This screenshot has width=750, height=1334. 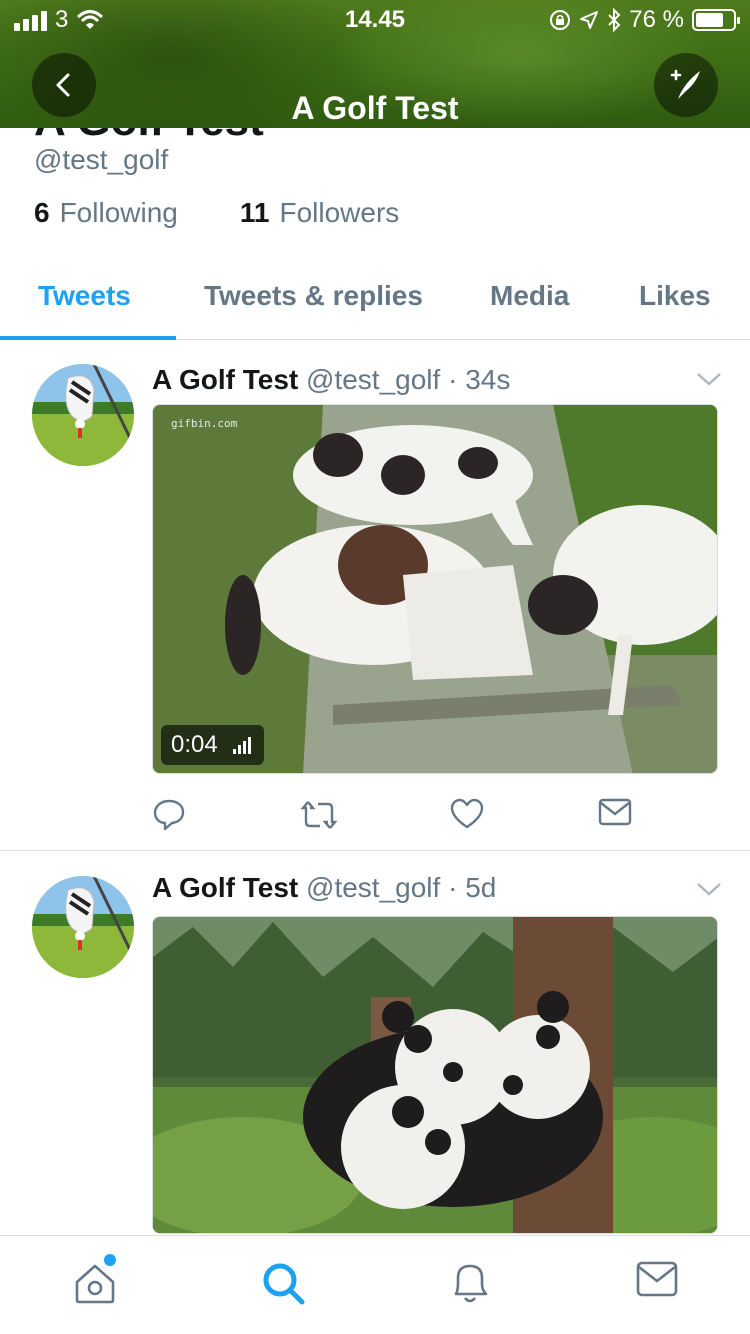 What do you see at coordinates (375, 1284) in the screenshot?
I see `bottom-tab-bar` at bounding box center [375, 1284].